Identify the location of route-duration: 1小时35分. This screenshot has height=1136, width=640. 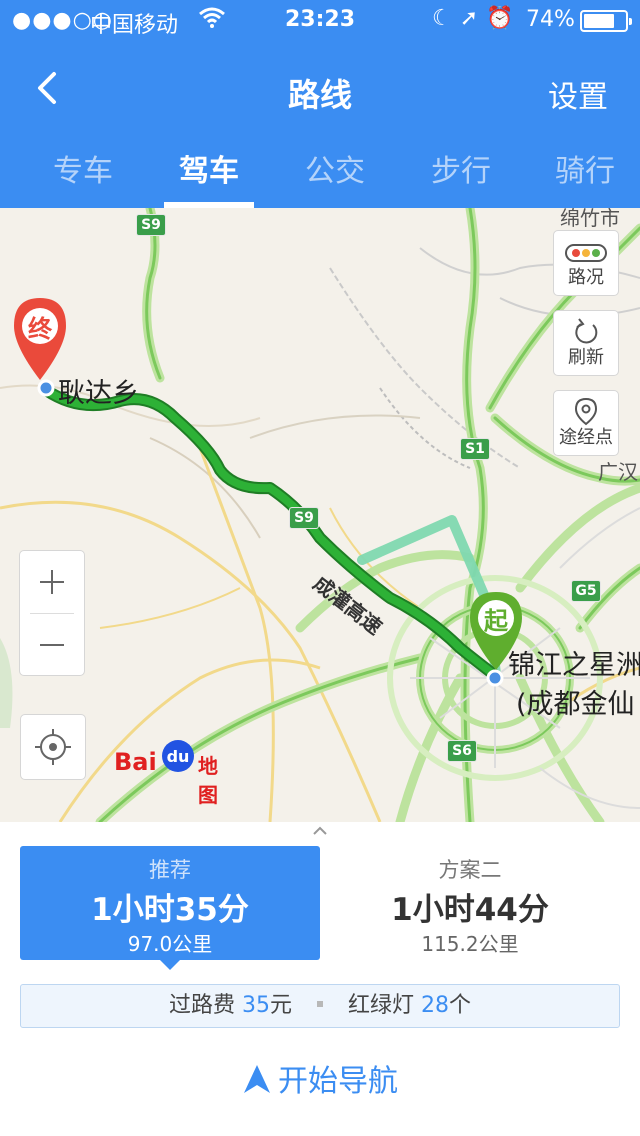
(170, 910).